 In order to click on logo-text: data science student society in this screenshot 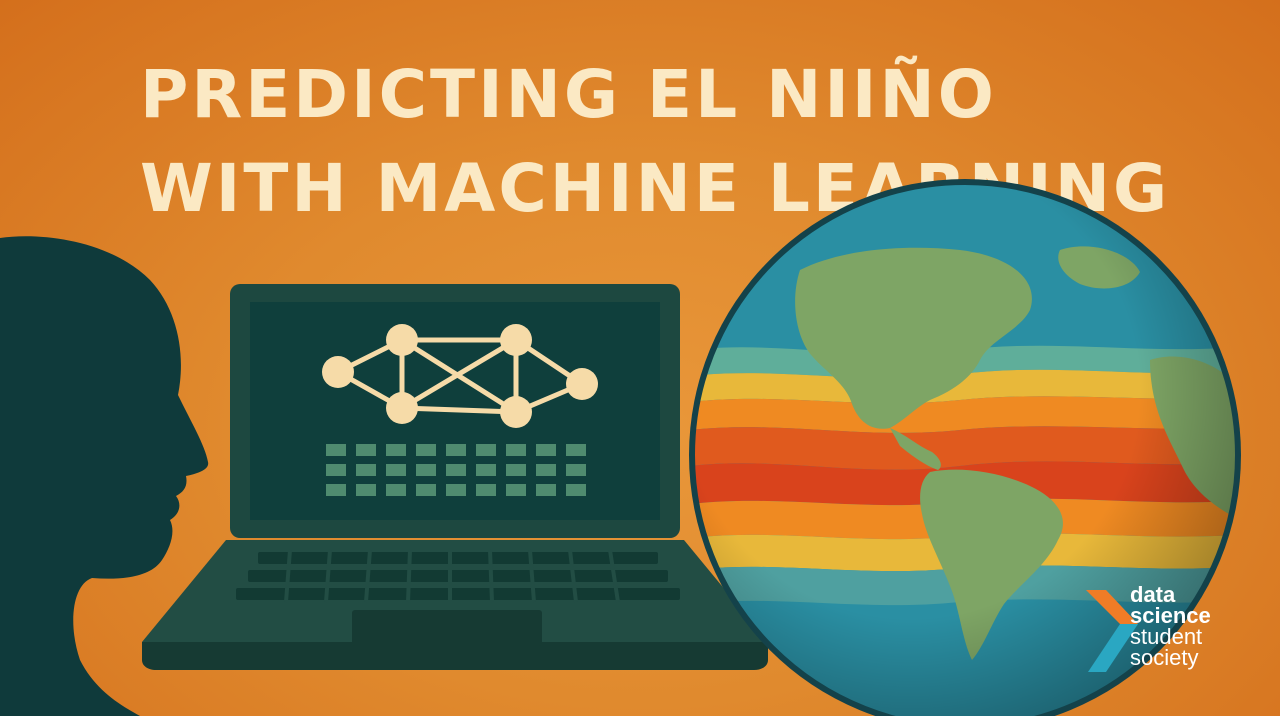, I will do `click(1170, 626)`.